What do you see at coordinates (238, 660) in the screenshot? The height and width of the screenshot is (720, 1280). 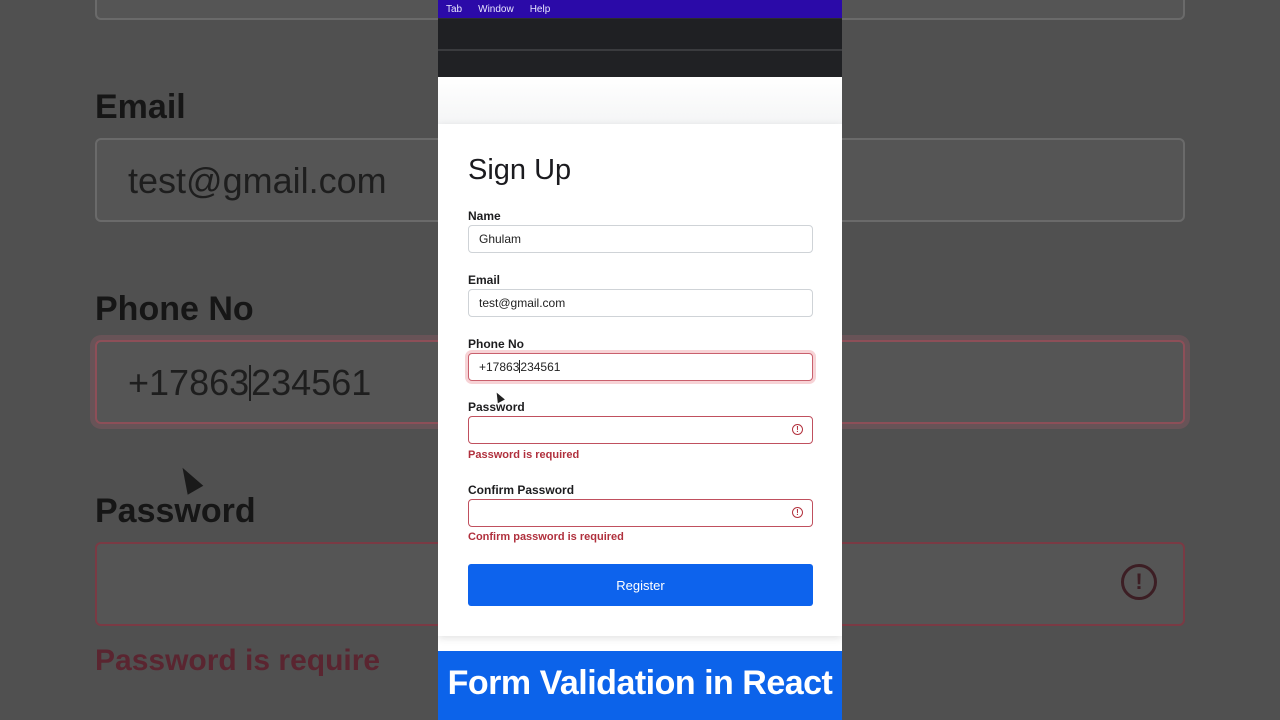 I see `bg-password-error: Password is require` at bounding box center [238, 660].